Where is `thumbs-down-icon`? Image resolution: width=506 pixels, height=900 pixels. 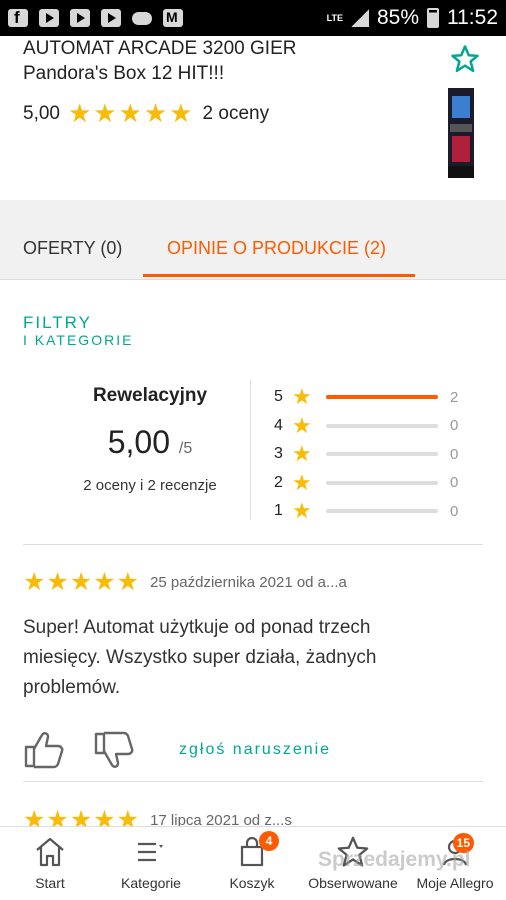
thumbs-down-icon is located at coordinates (114, 750).